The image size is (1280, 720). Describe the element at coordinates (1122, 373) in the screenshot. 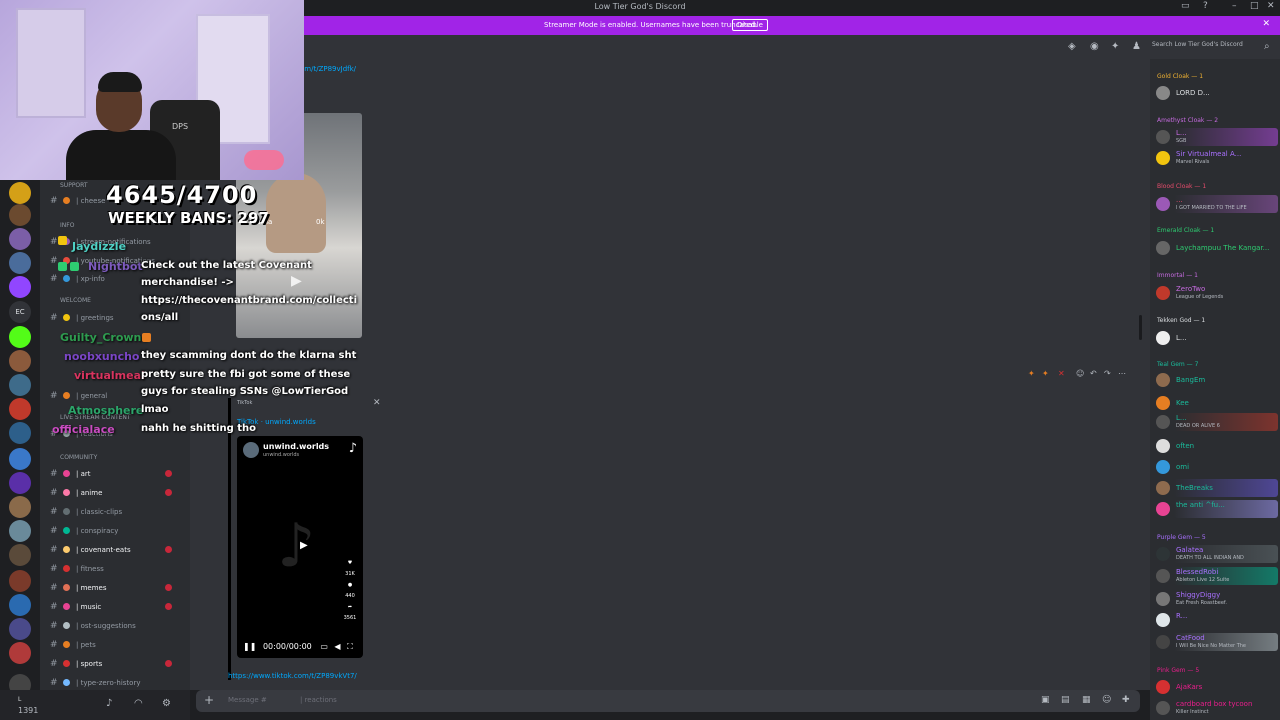

I see `more-icon: ⋯` at that location.